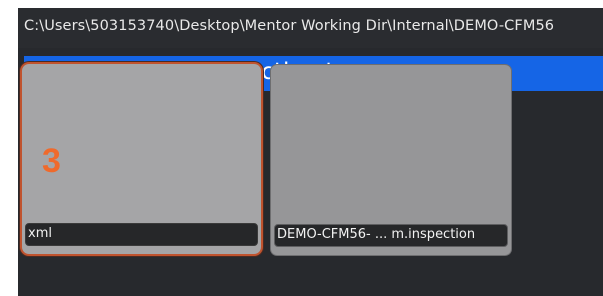 This screenshot has height=296, width=603. I want to click on card-number: 3, so click(51, 161).